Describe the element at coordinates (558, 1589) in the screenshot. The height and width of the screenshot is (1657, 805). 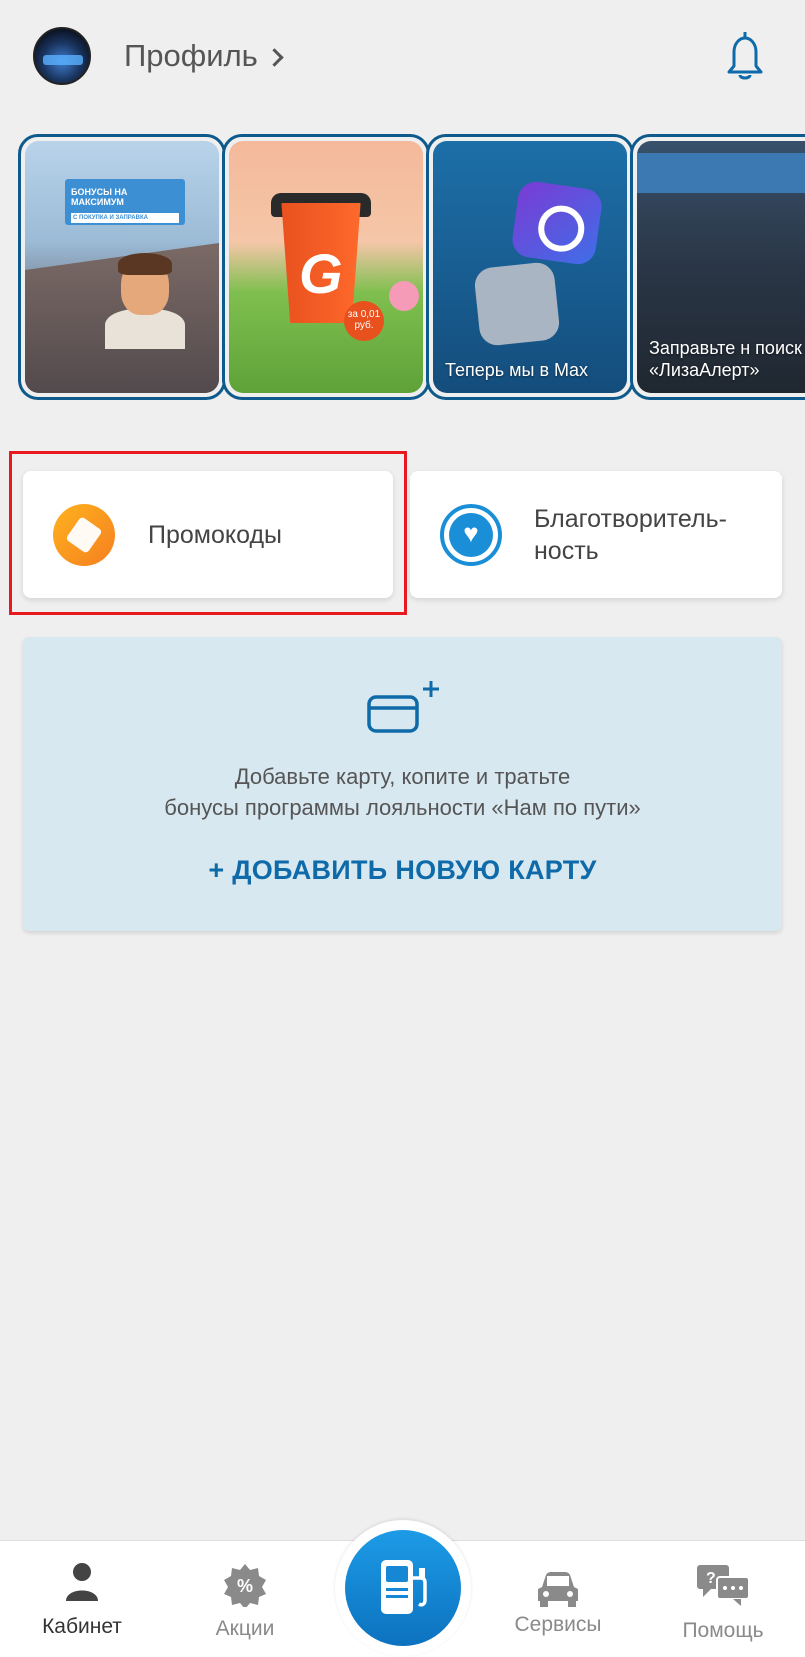
I see `car-icon` at that location.